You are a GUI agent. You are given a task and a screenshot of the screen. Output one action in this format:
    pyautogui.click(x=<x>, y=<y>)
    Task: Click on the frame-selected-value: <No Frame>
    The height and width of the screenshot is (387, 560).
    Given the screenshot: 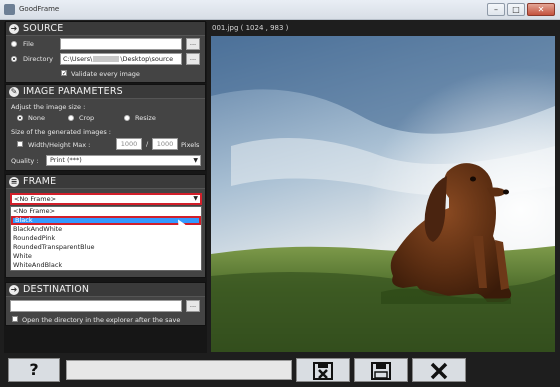 What is the action you would take?
    pyautogui.click(x=35, y=199)
    